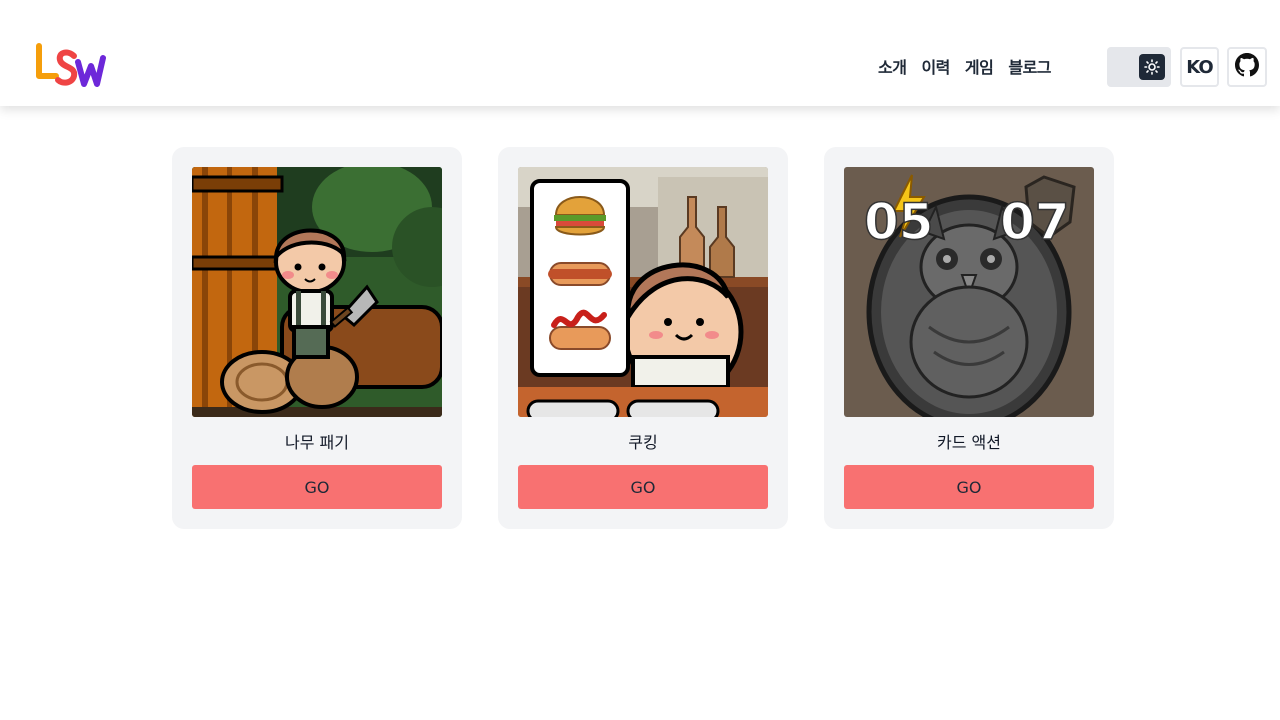 The image size is (1280, 720). Describe the element at coordinates (1152, 67) in the screenshot. I see `sun-icon` at that location.